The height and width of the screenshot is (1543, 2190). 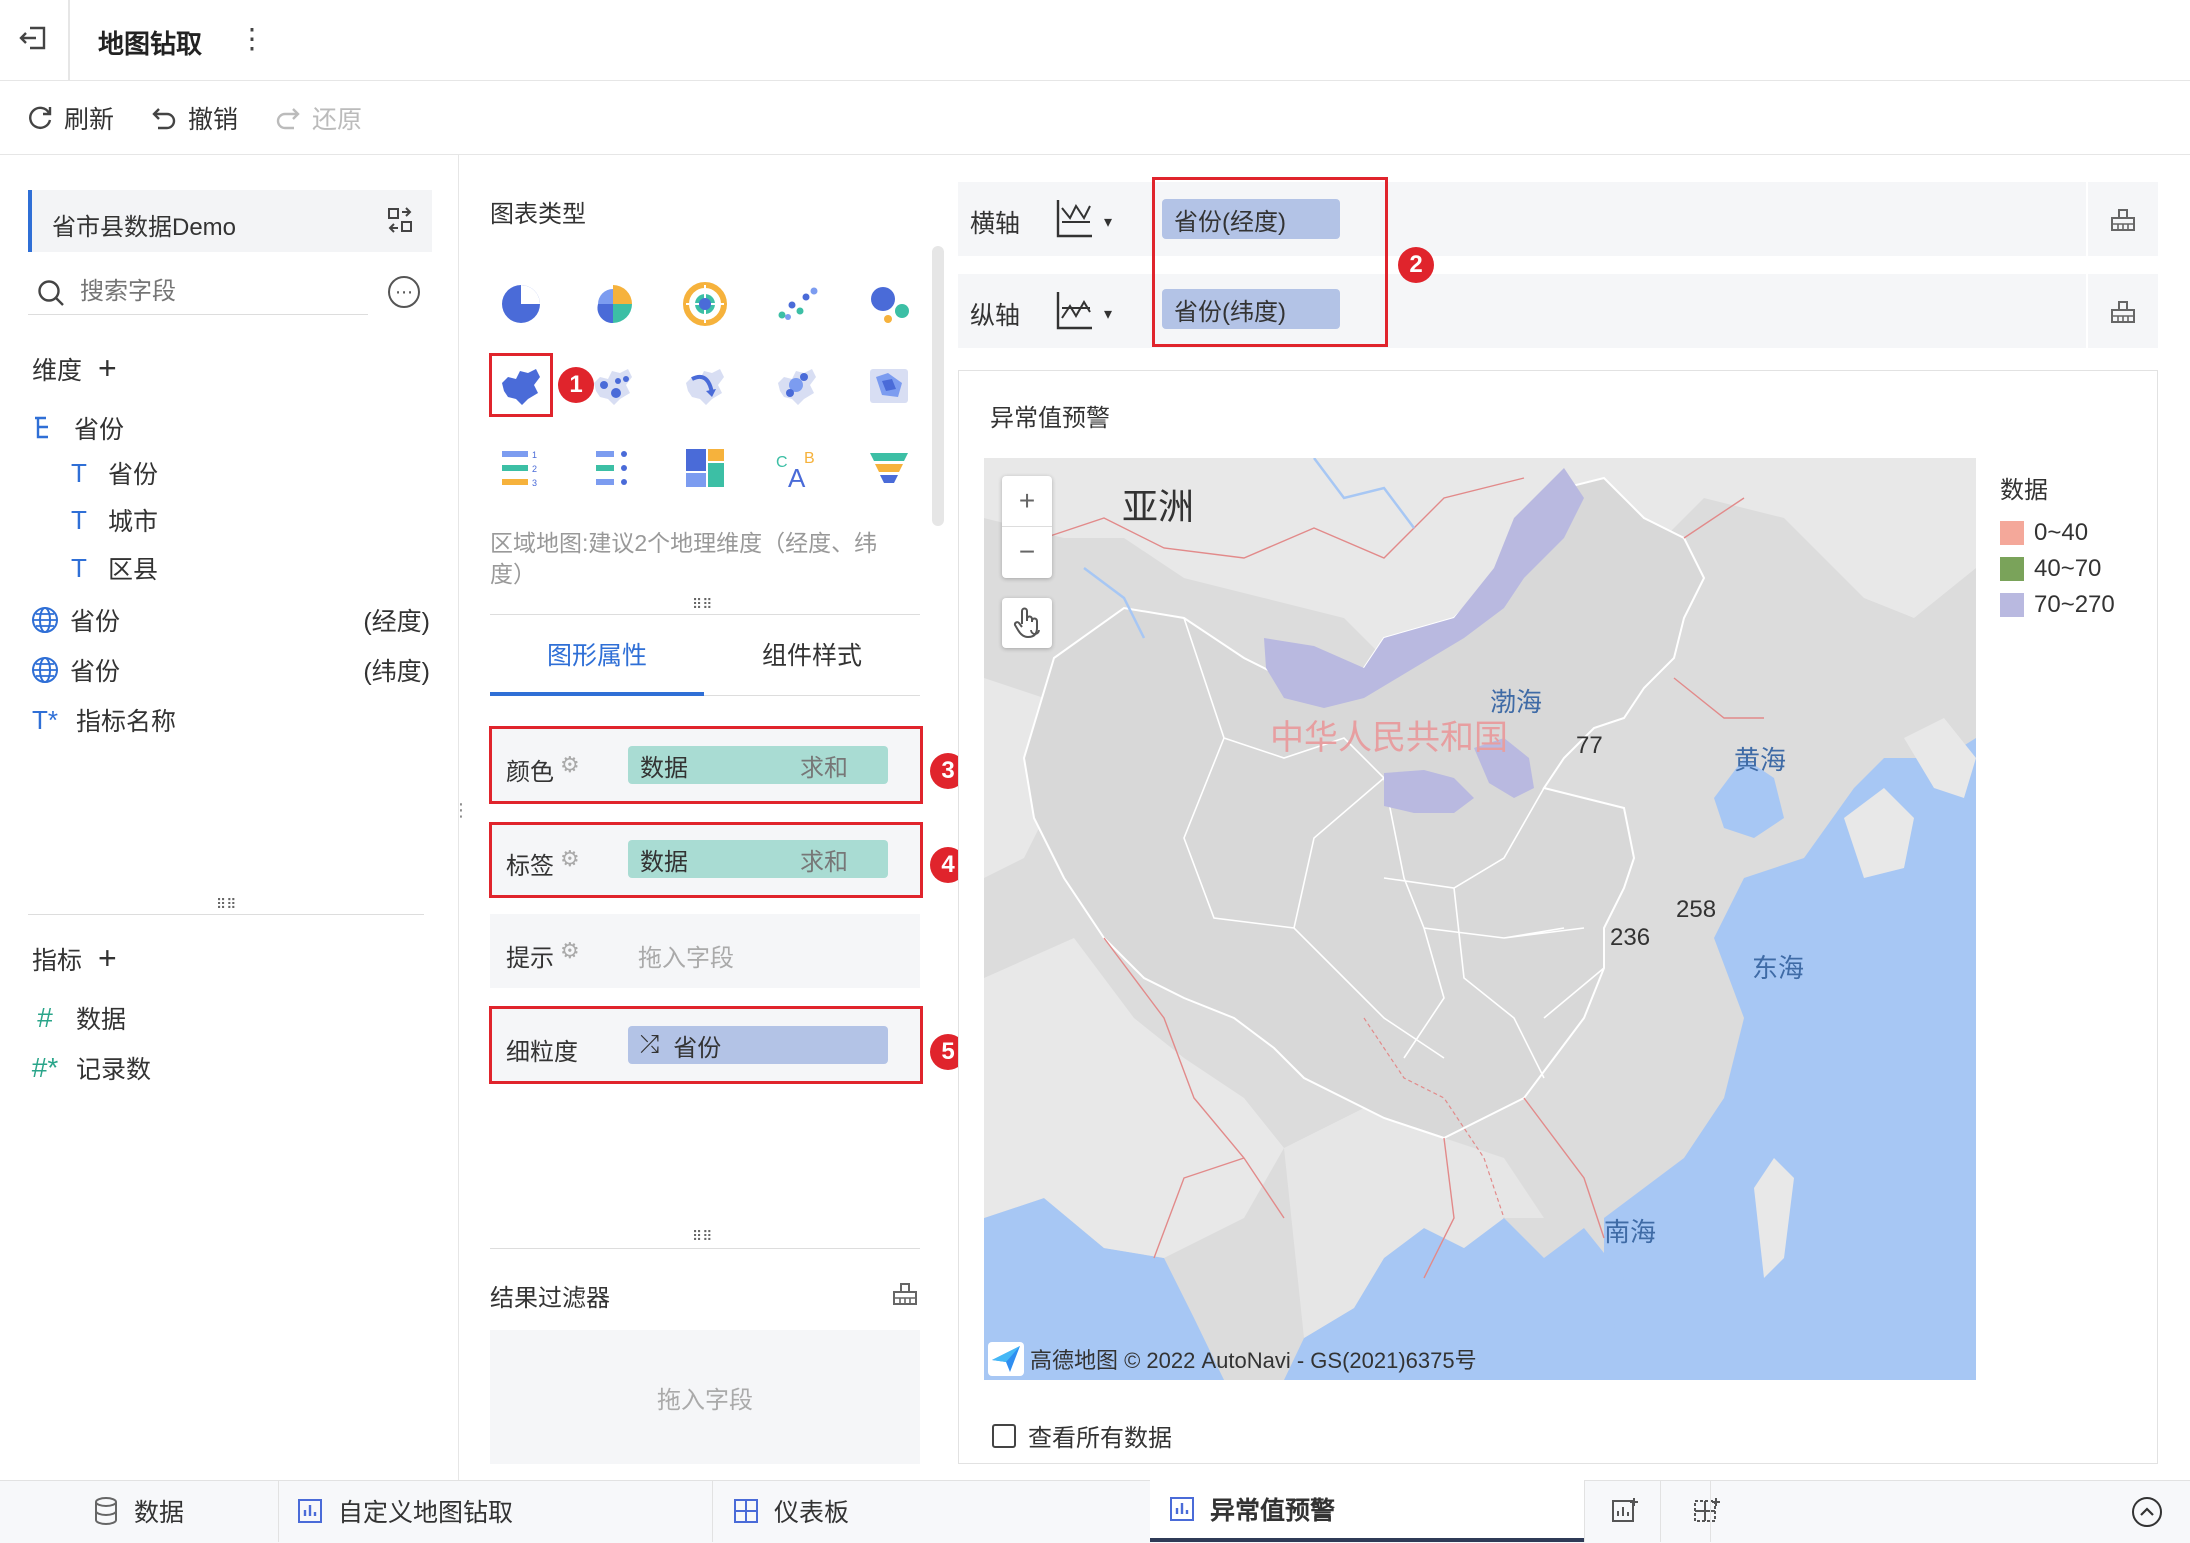 What do you see at coordinates (99, 430) in the screenshot?
I see `hierarchy-label: 省份` at bounding box center [99, 430].